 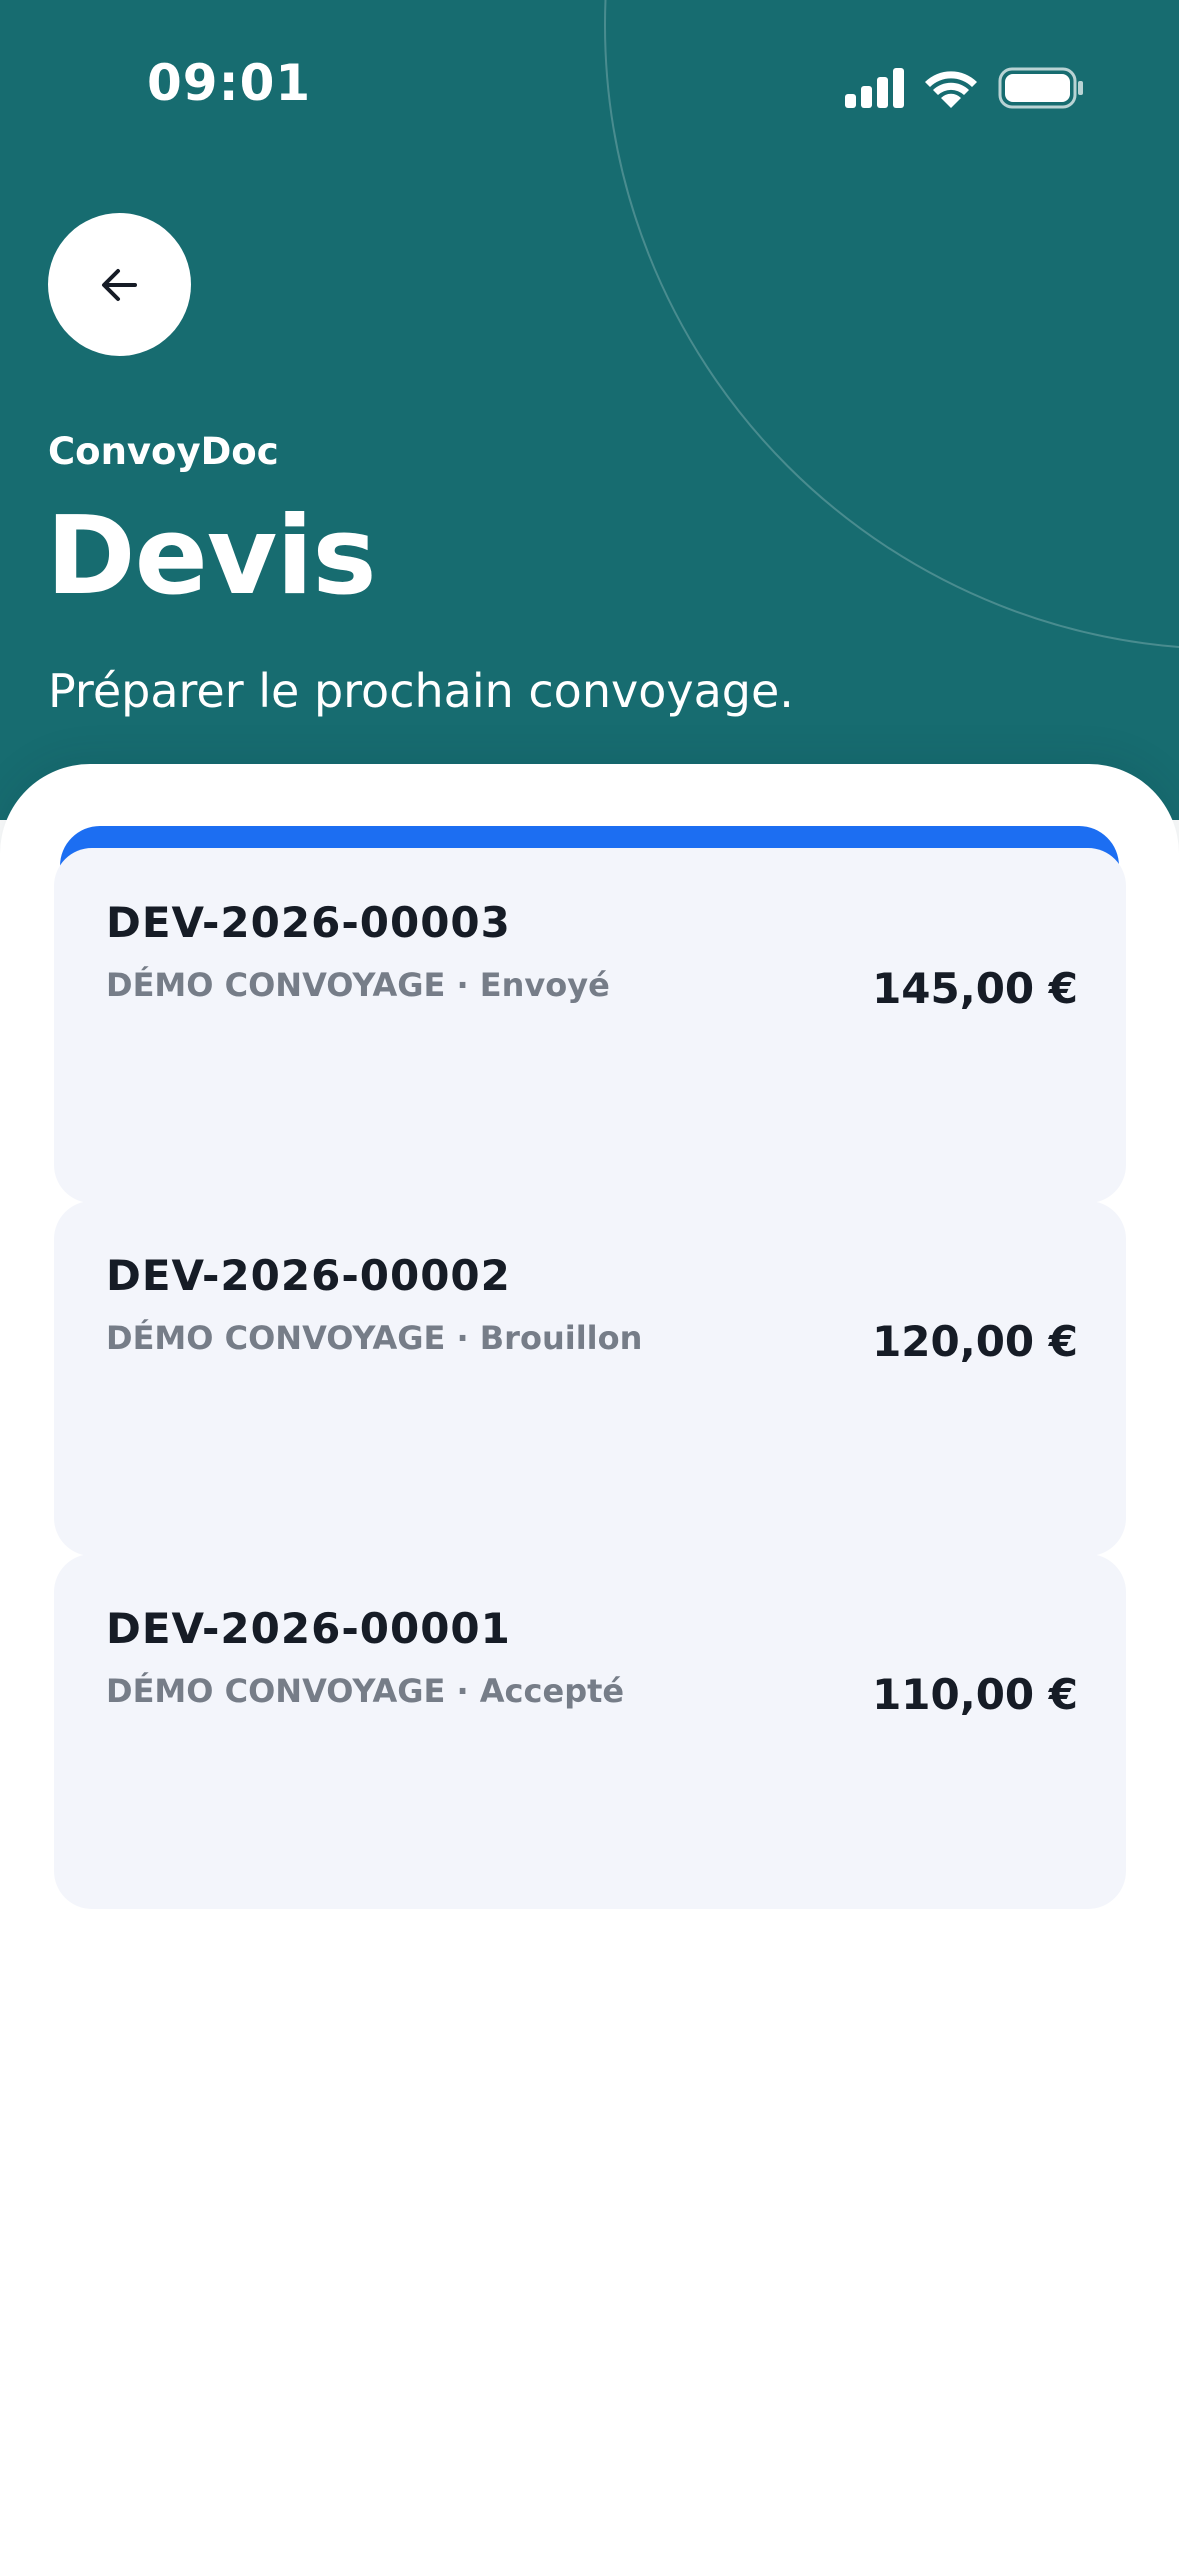 I want to click on arrow-left-icon, so click(x=119, y=284).